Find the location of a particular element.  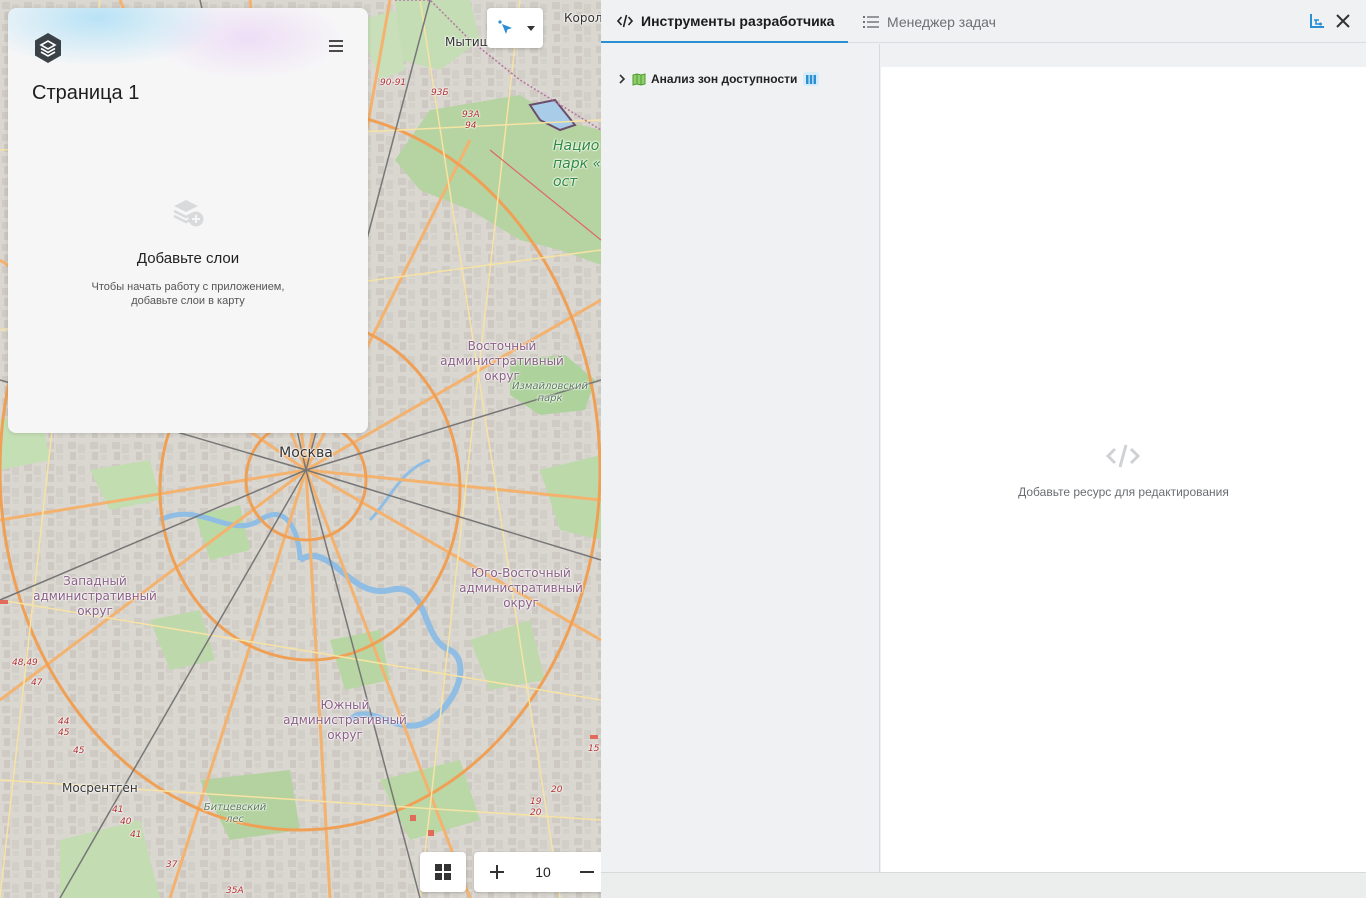

road-number: 45 is located at coordinates (79, 751).